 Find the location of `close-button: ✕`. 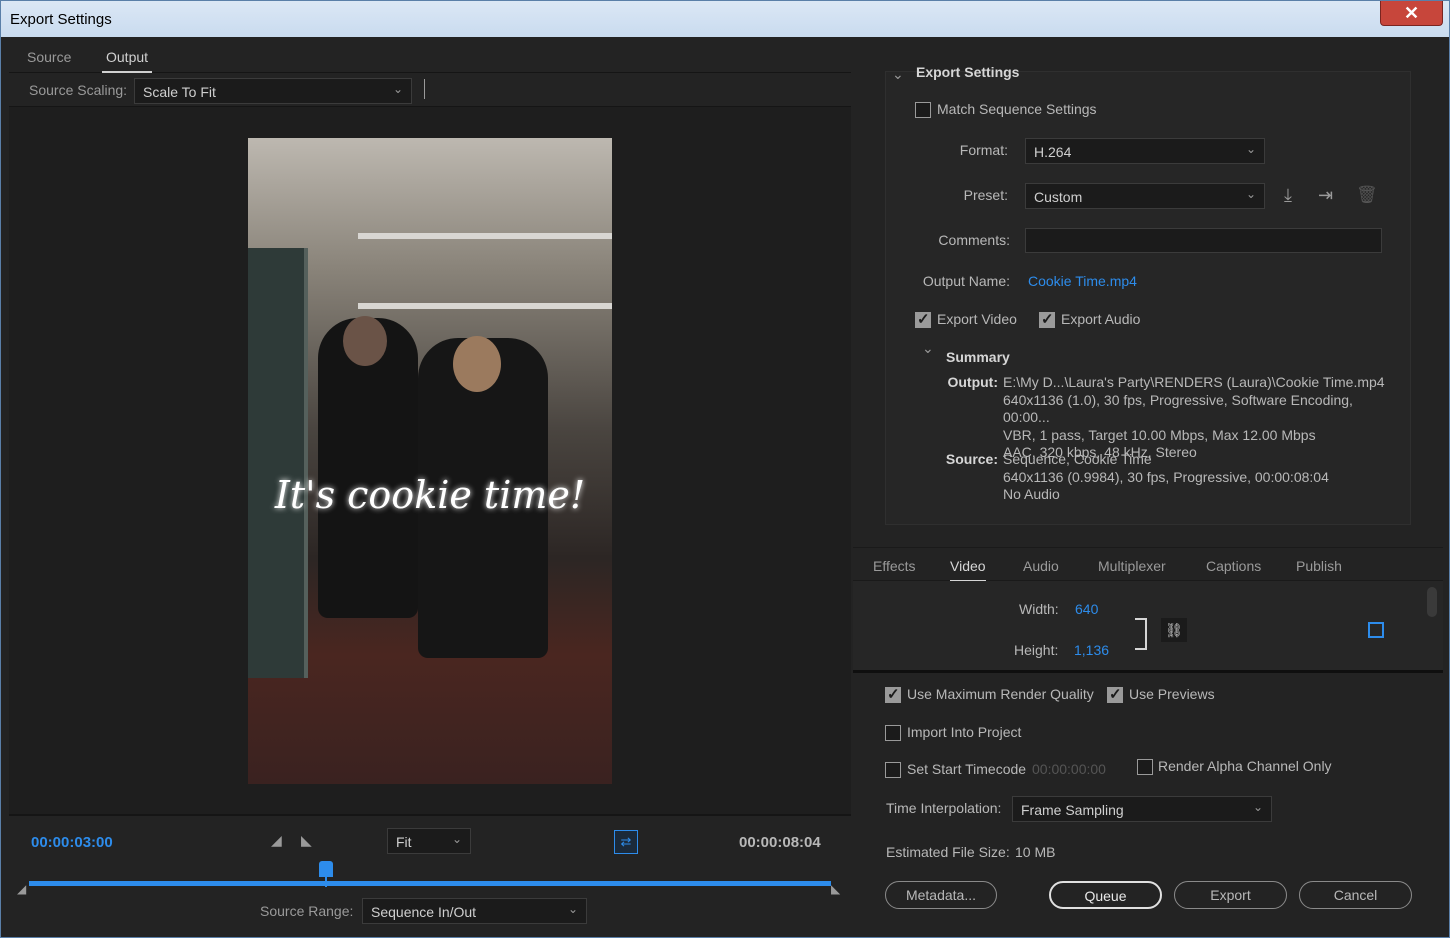

close-button: ✕ is located at coordinates (1411, 13).